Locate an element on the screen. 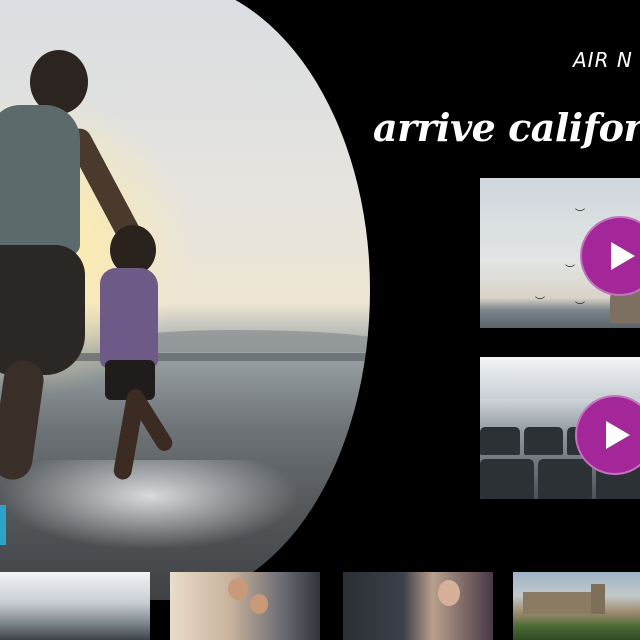  distant-hills is located at coordinates (250, 341).